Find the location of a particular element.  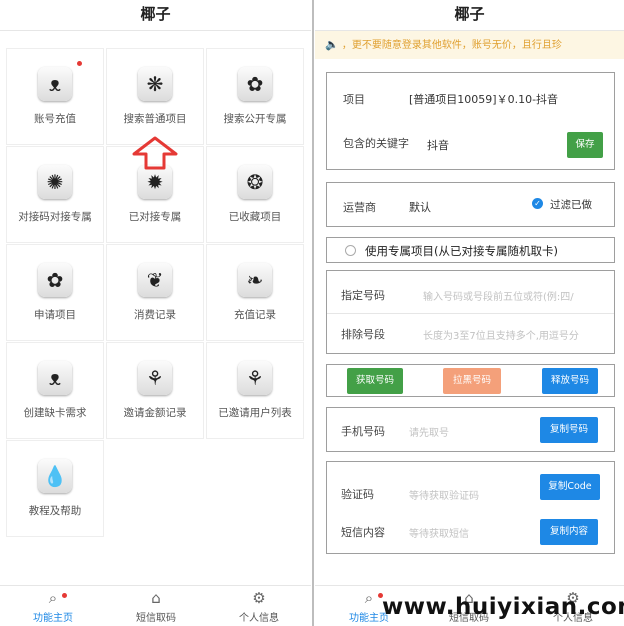

menu-item: ᴥ 创建缺卡需求 is located at coordinates (55, 390).